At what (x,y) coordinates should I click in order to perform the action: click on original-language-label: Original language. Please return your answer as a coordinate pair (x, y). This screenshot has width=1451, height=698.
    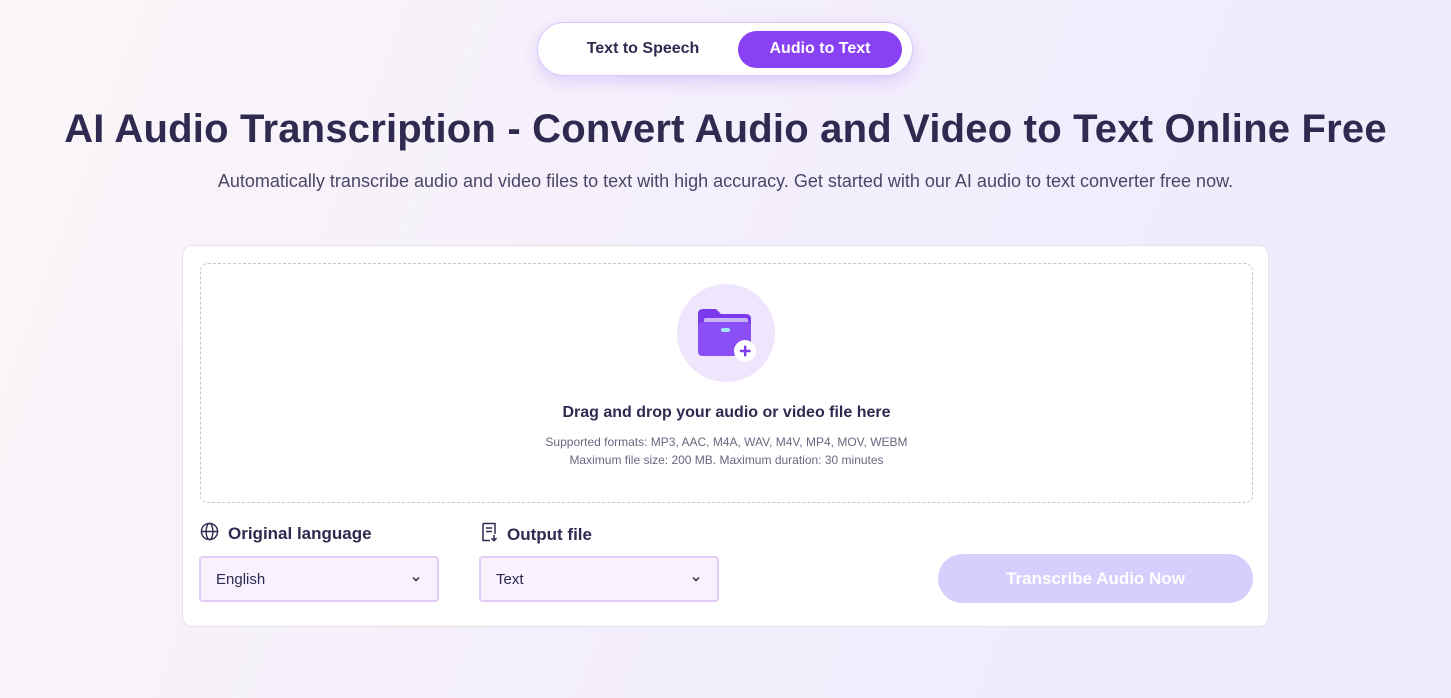
    Looking at the image, I should click on (286, 534).